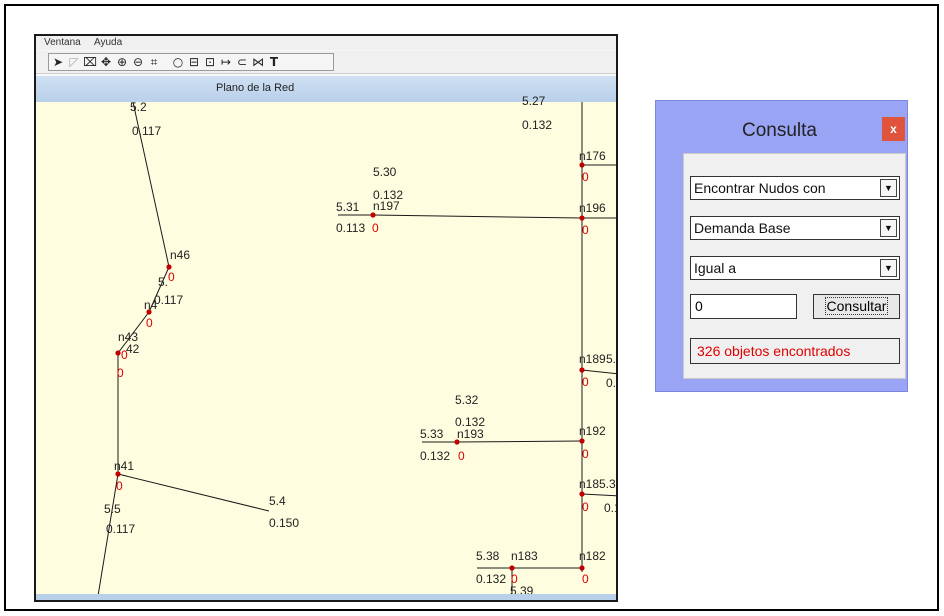 This screenshot has height=616, width=944. I want to click on add-pipe-icon: ↦, so click(226, 62).